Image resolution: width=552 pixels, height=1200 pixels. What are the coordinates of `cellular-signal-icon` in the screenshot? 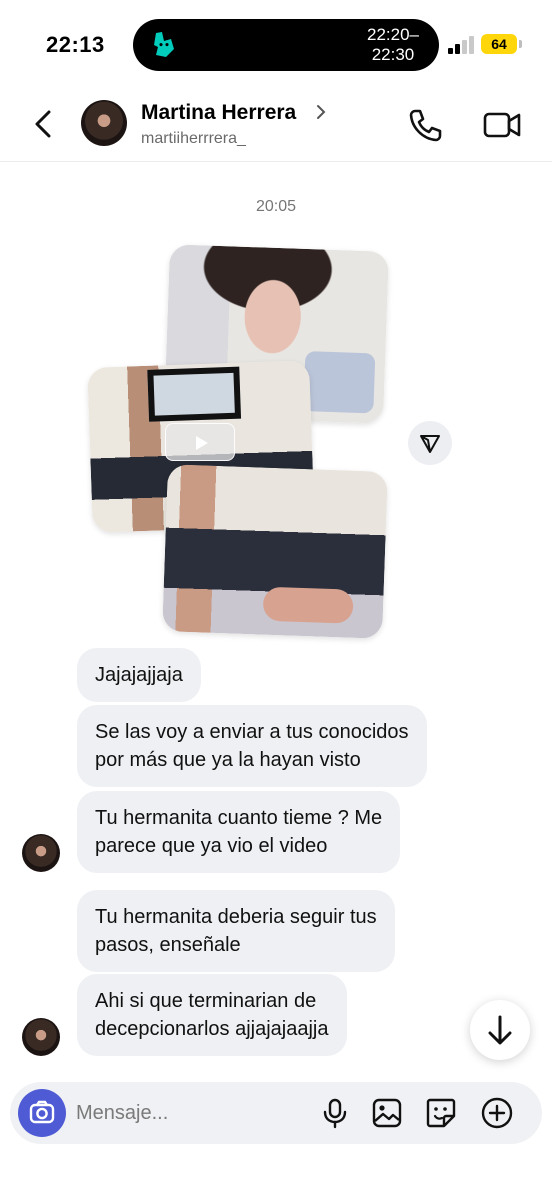 It's located at (462, 45).